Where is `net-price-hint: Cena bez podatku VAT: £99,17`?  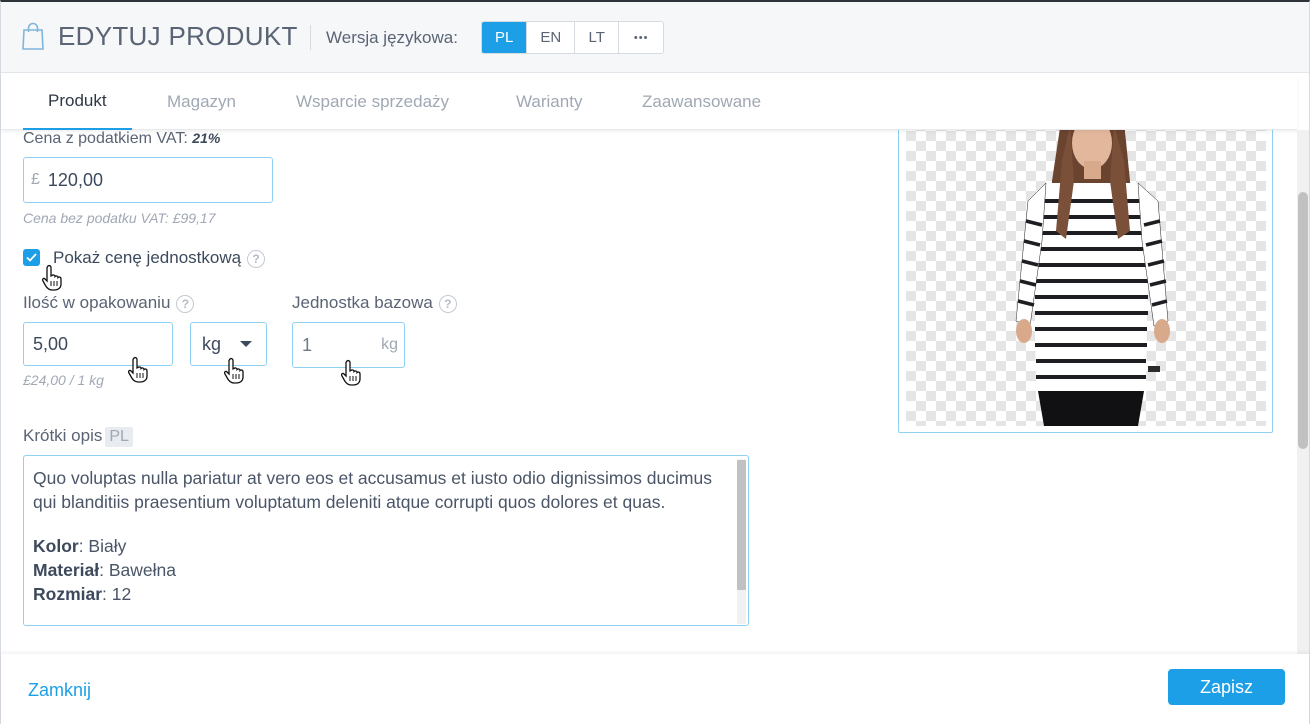 net-price-hint: Cena bez podatku VAT: £99,17 is located at coordinates (119, 218).